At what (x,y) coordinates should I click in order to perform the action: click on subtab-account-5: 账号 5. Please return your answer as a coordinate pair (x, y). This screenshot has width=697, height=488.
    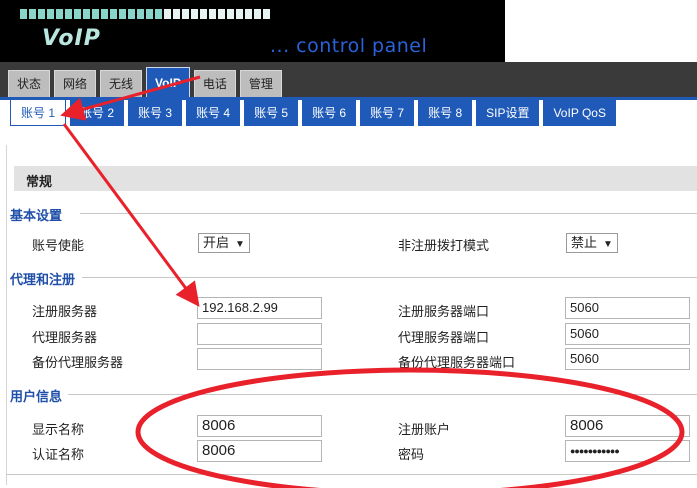
    Looking at the image, I should click on (271, 113).